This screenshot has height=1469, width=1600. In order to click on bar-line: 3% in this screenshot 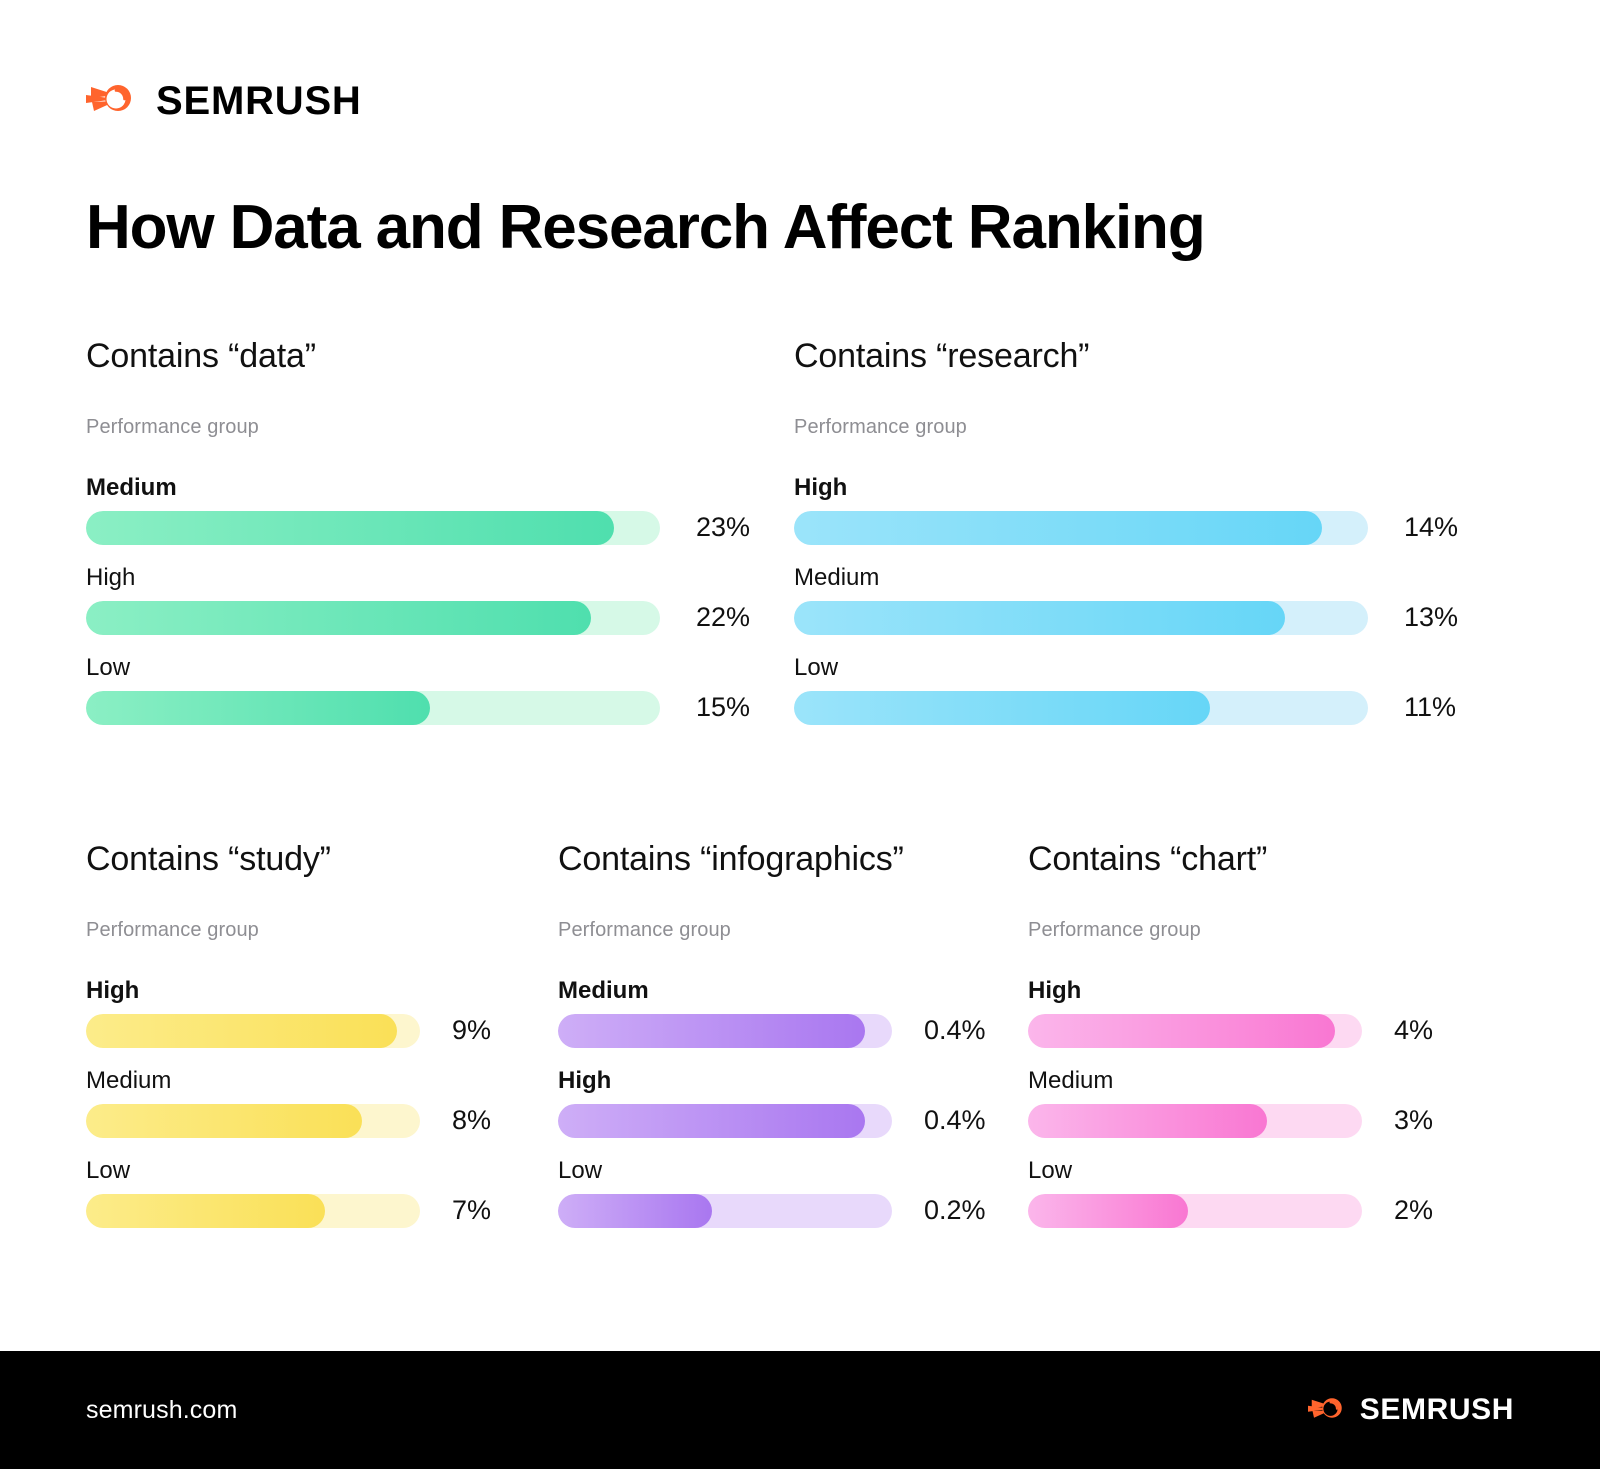, I will do `click(1231, 1120)`.